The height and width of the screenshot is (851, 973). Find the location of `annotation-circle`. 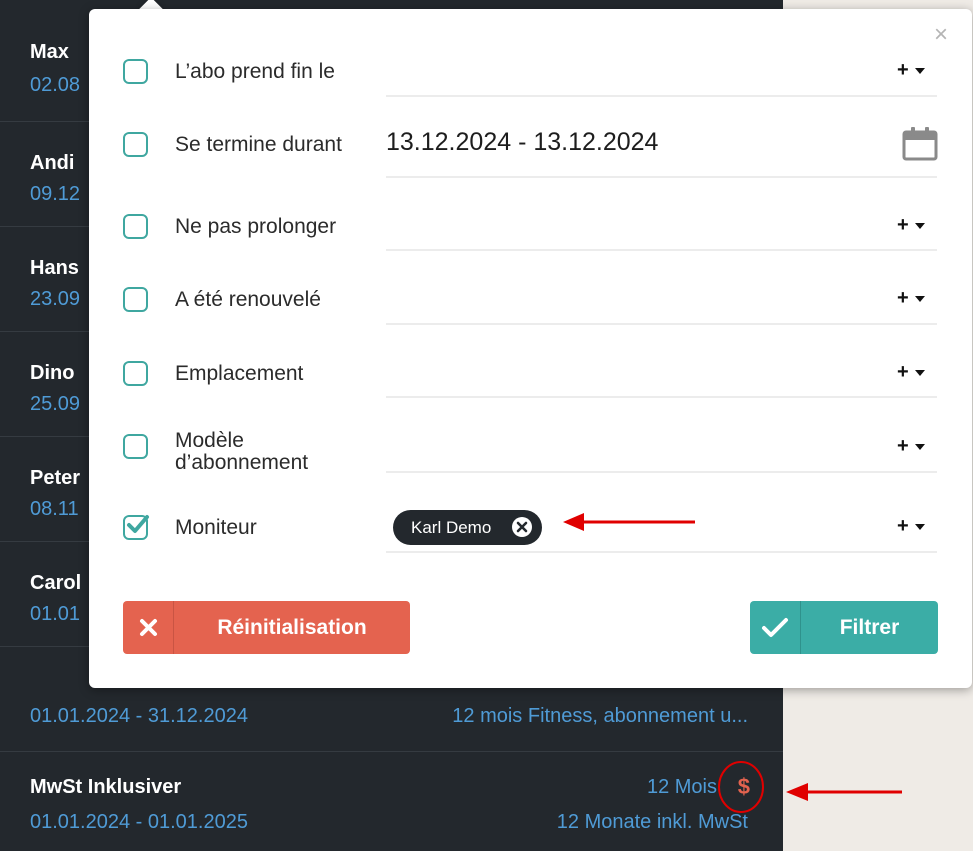

annotation-circle is located at coordinates (741, 787).